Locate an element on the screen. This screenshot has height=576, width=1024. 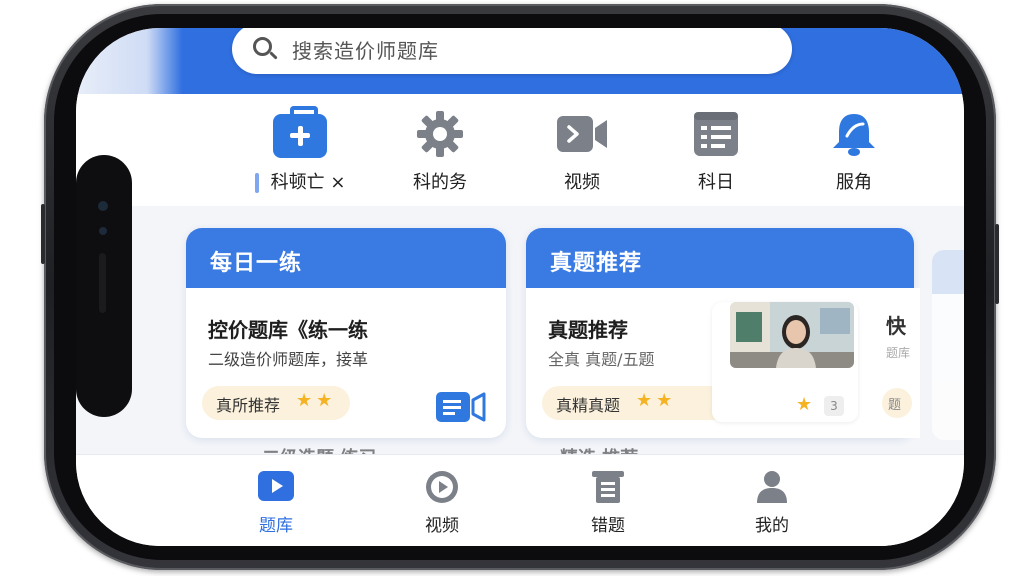
peek-subtitle: 题库 is located at coordinates (898, 353).